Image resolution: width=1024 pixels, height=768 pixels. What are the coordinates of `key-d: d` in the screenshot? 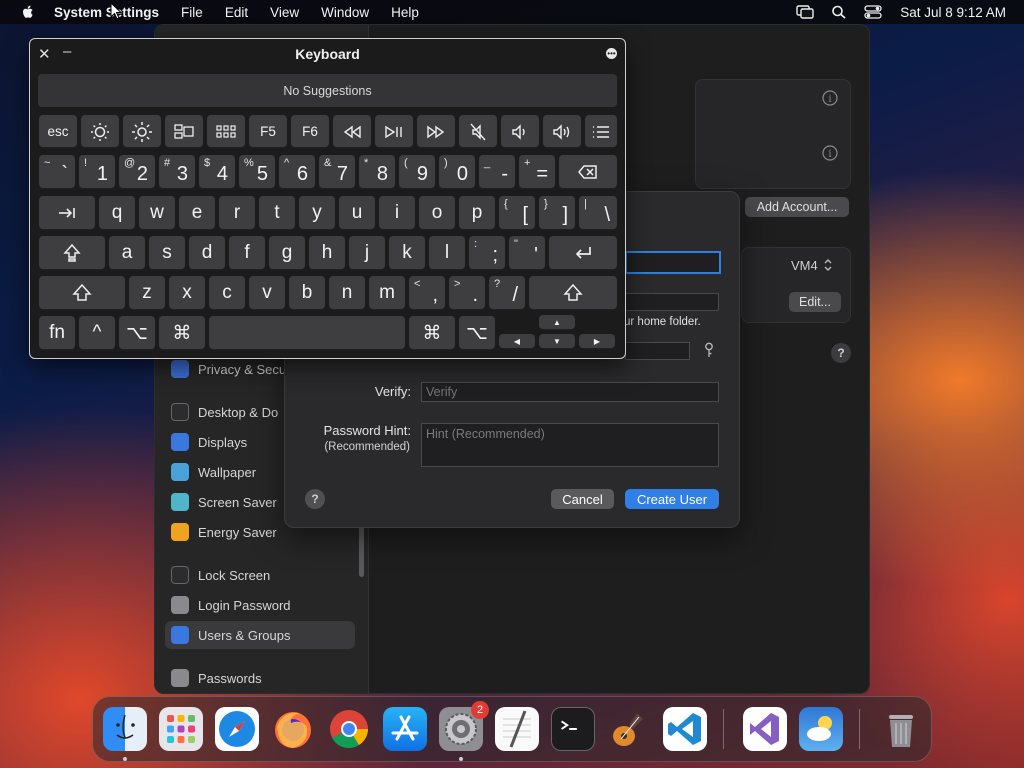 It's located at (207, 253).